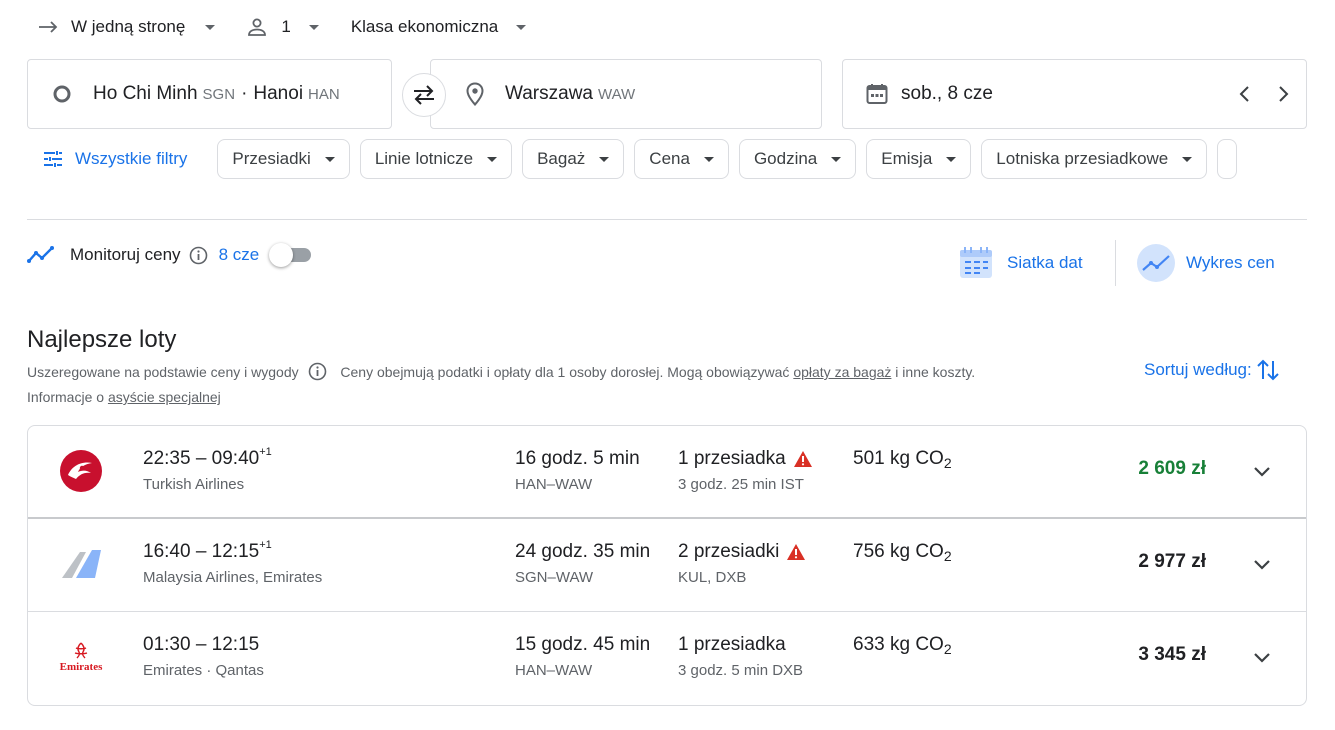 The height and width of the screenshot is (730, 1335). Describe the element at coordinates (742, 552) in the screenshot. I see `stops-info: 2 przesiadki` at that location.